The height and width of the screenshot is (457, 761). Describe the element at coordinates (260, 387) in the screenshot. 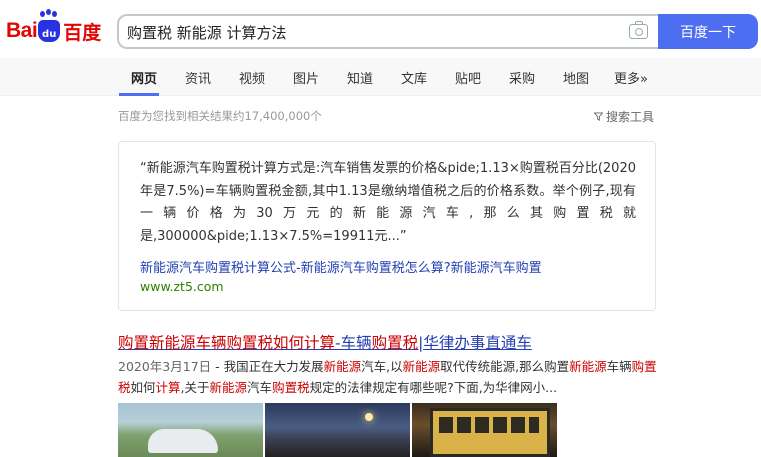

I see `desc-segment: 汽车` at that location.